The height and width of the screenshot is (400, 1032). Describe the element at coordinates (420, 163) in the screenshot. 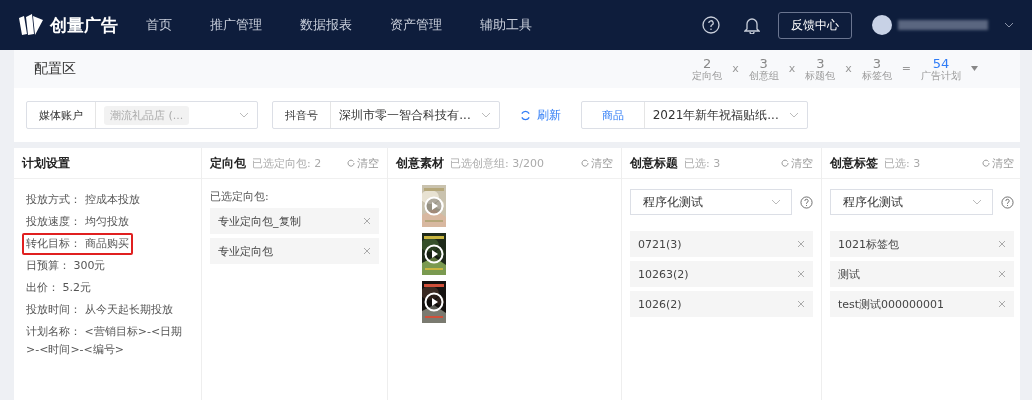

I see `panel-title: 创意素材` at that location.